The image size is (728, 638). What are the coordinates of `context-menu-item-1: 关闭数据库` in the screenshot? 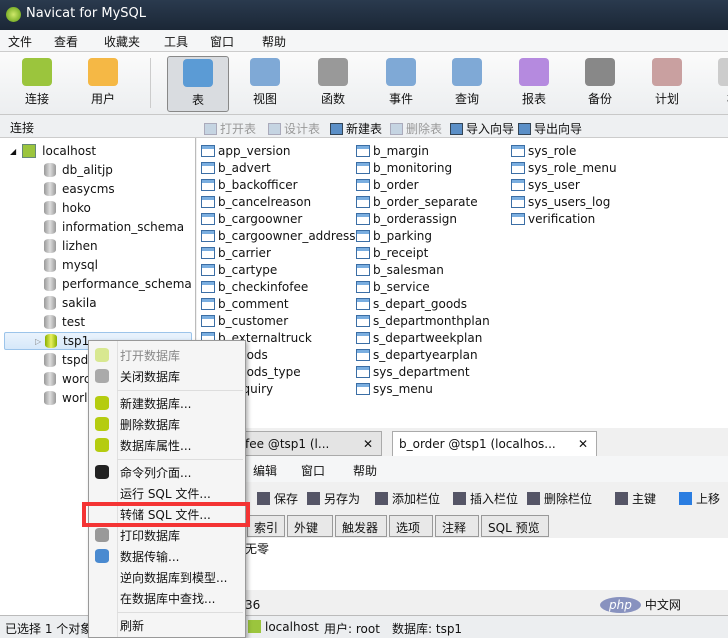 It's located at (150, 376).